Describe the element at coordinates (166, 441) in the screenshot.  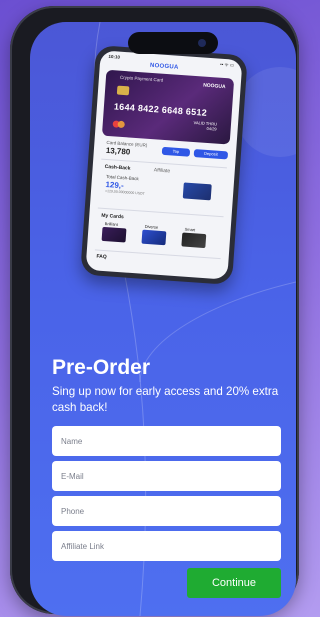
I see `name-field` at that location.